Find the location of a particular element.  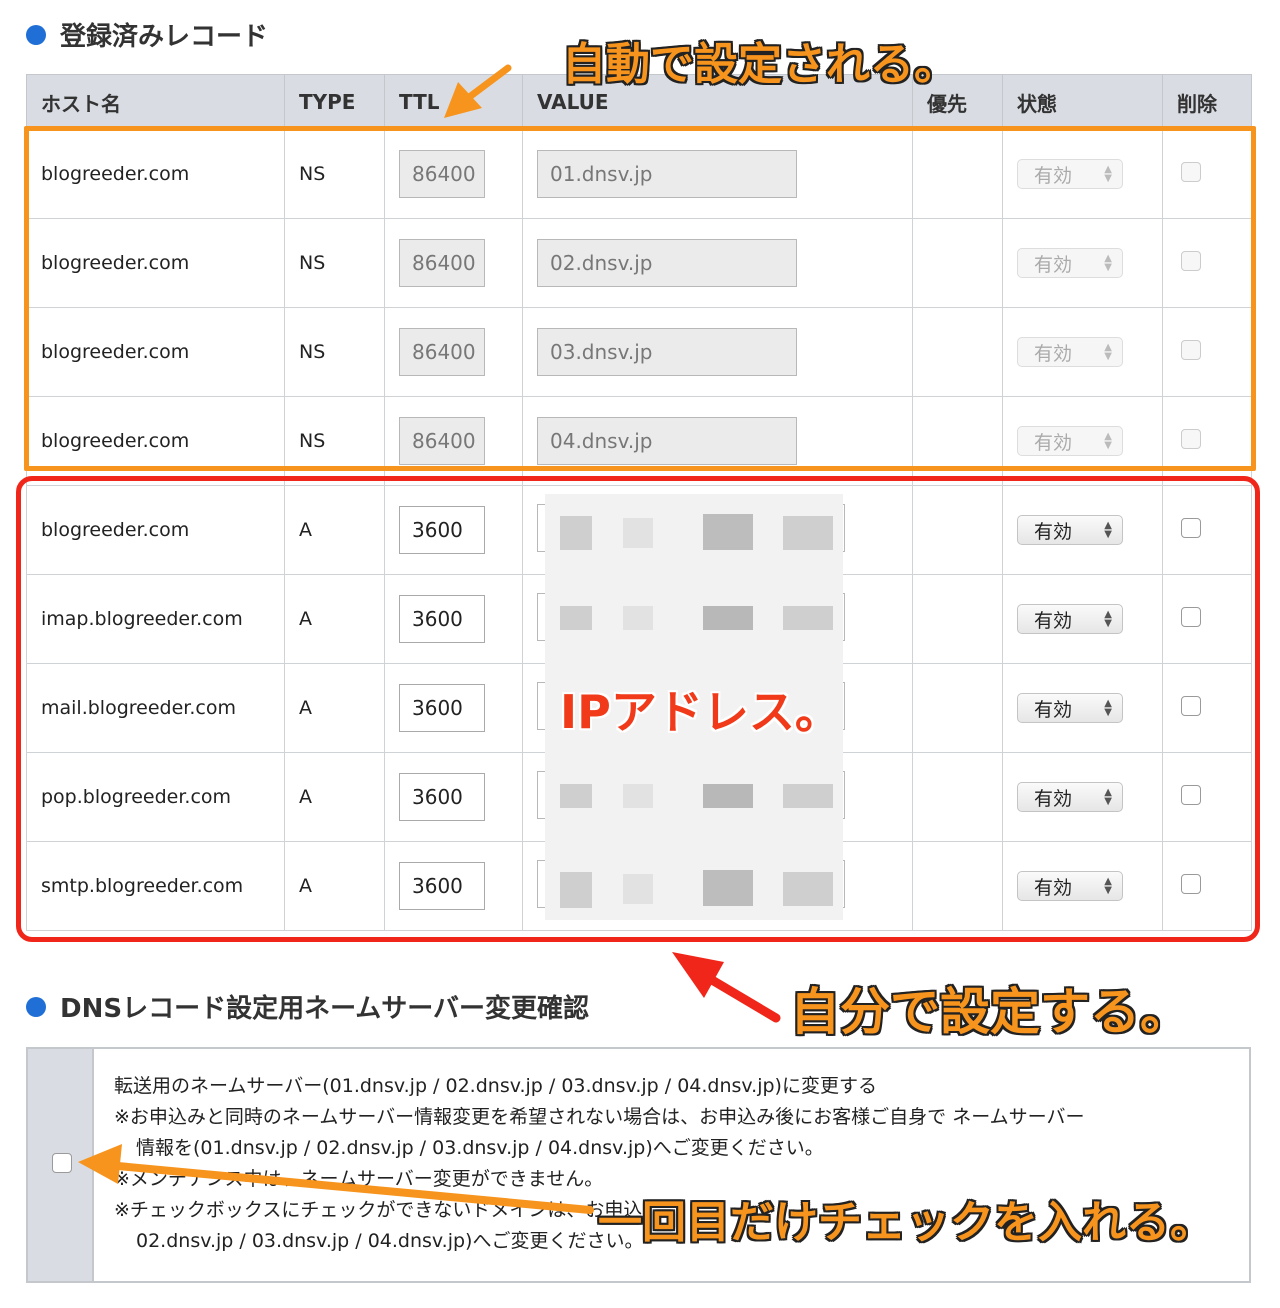

section-ns-change: DNSレコード設定用ネームサーバー変更確認 is located at coordinates (307, 1006).